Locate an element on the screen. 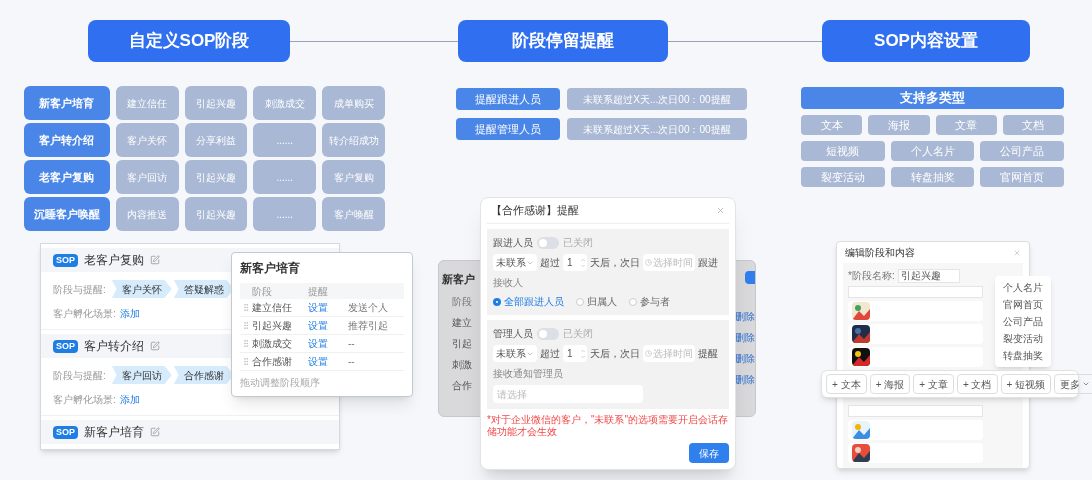 The image size is (1092, 480). menu-item: 转盘抽奖 is located at coordinates (1023, 355).